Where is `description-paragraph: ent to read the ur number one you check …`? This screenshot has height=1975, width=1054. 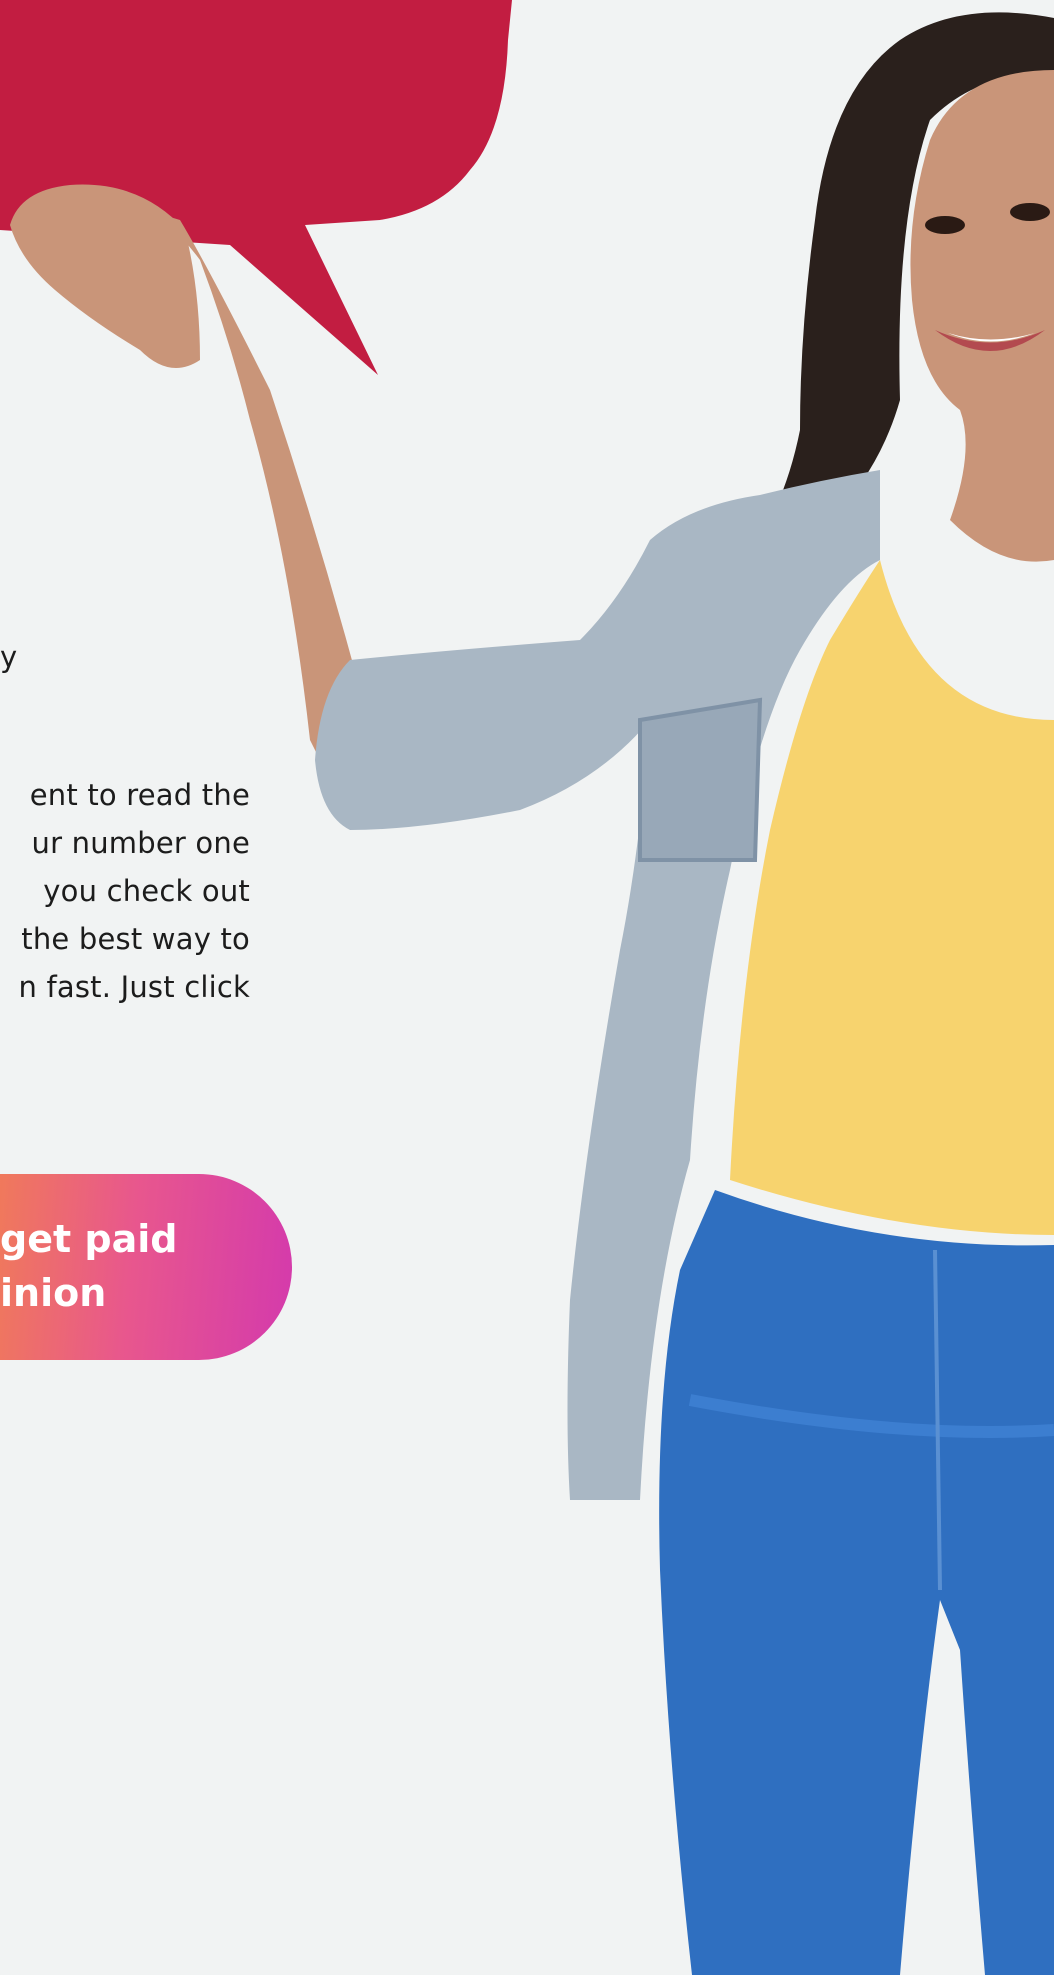 description-paragraph: ent to read the ur number one you check … is located at coordinates (125, 891).